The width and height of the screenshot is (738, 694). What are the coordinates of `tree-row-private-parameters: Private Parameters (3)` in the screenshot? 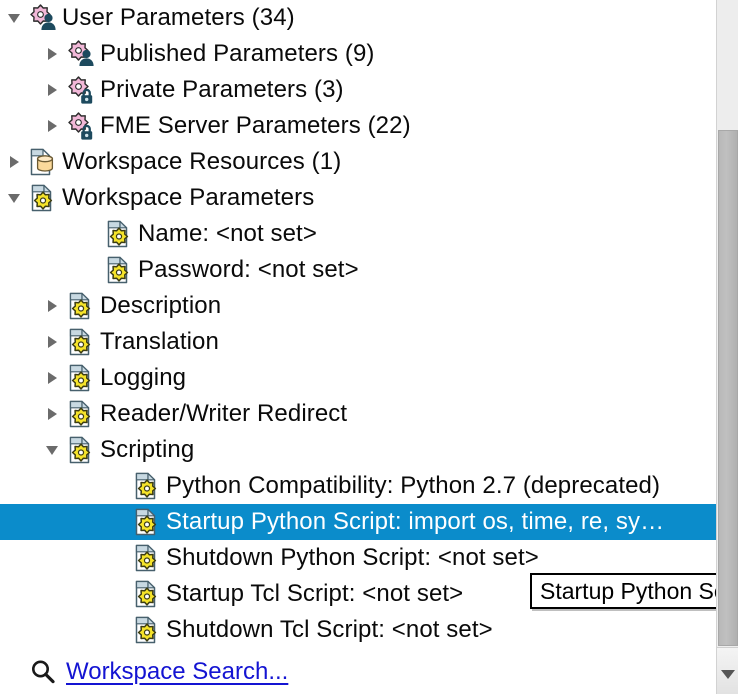 It's located at (358, 90).